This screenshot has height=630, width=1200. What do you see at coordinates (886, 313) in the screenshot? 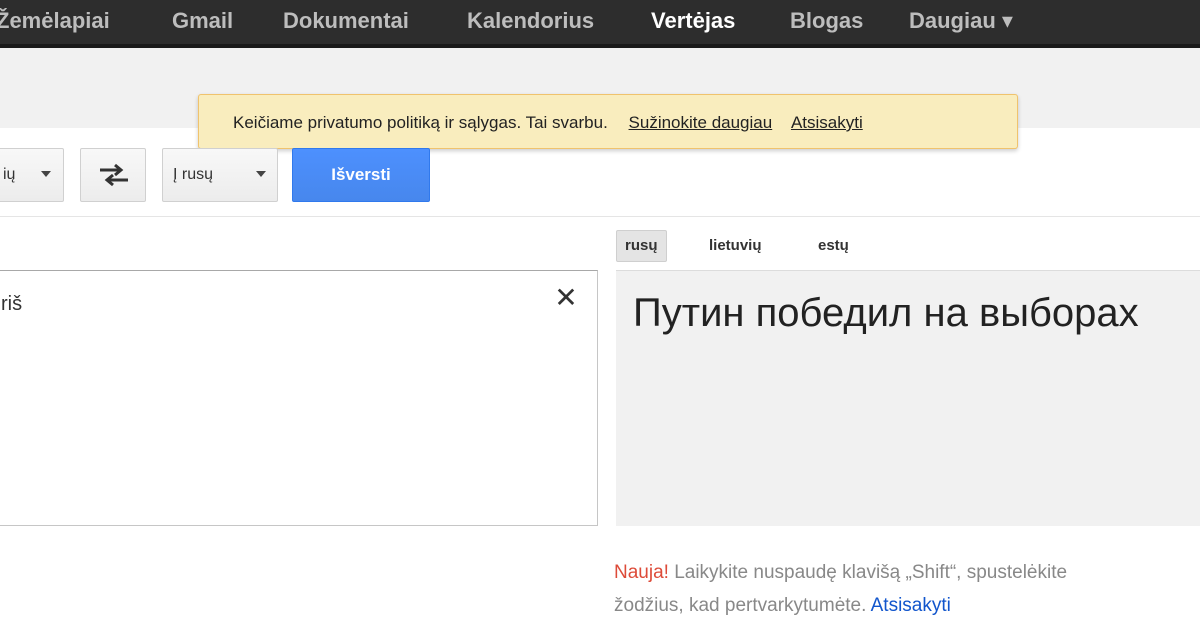
I see `translation-result: Путин победил на выборах` at bounding box center [886, 313].